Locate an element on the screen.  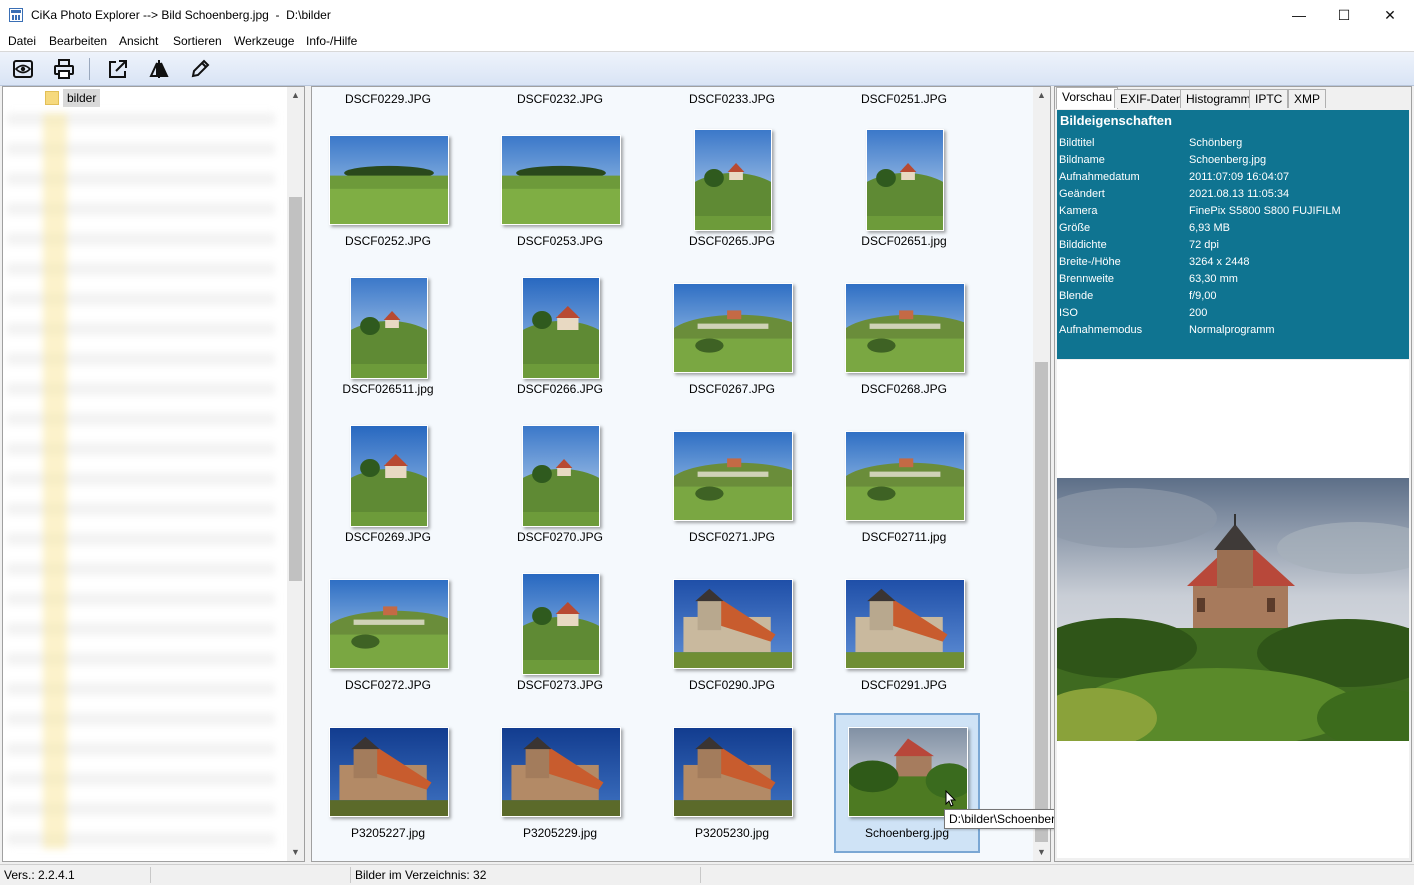
thumbnail-item: DSCF0268.JPG is located at coordinates (906, 339).